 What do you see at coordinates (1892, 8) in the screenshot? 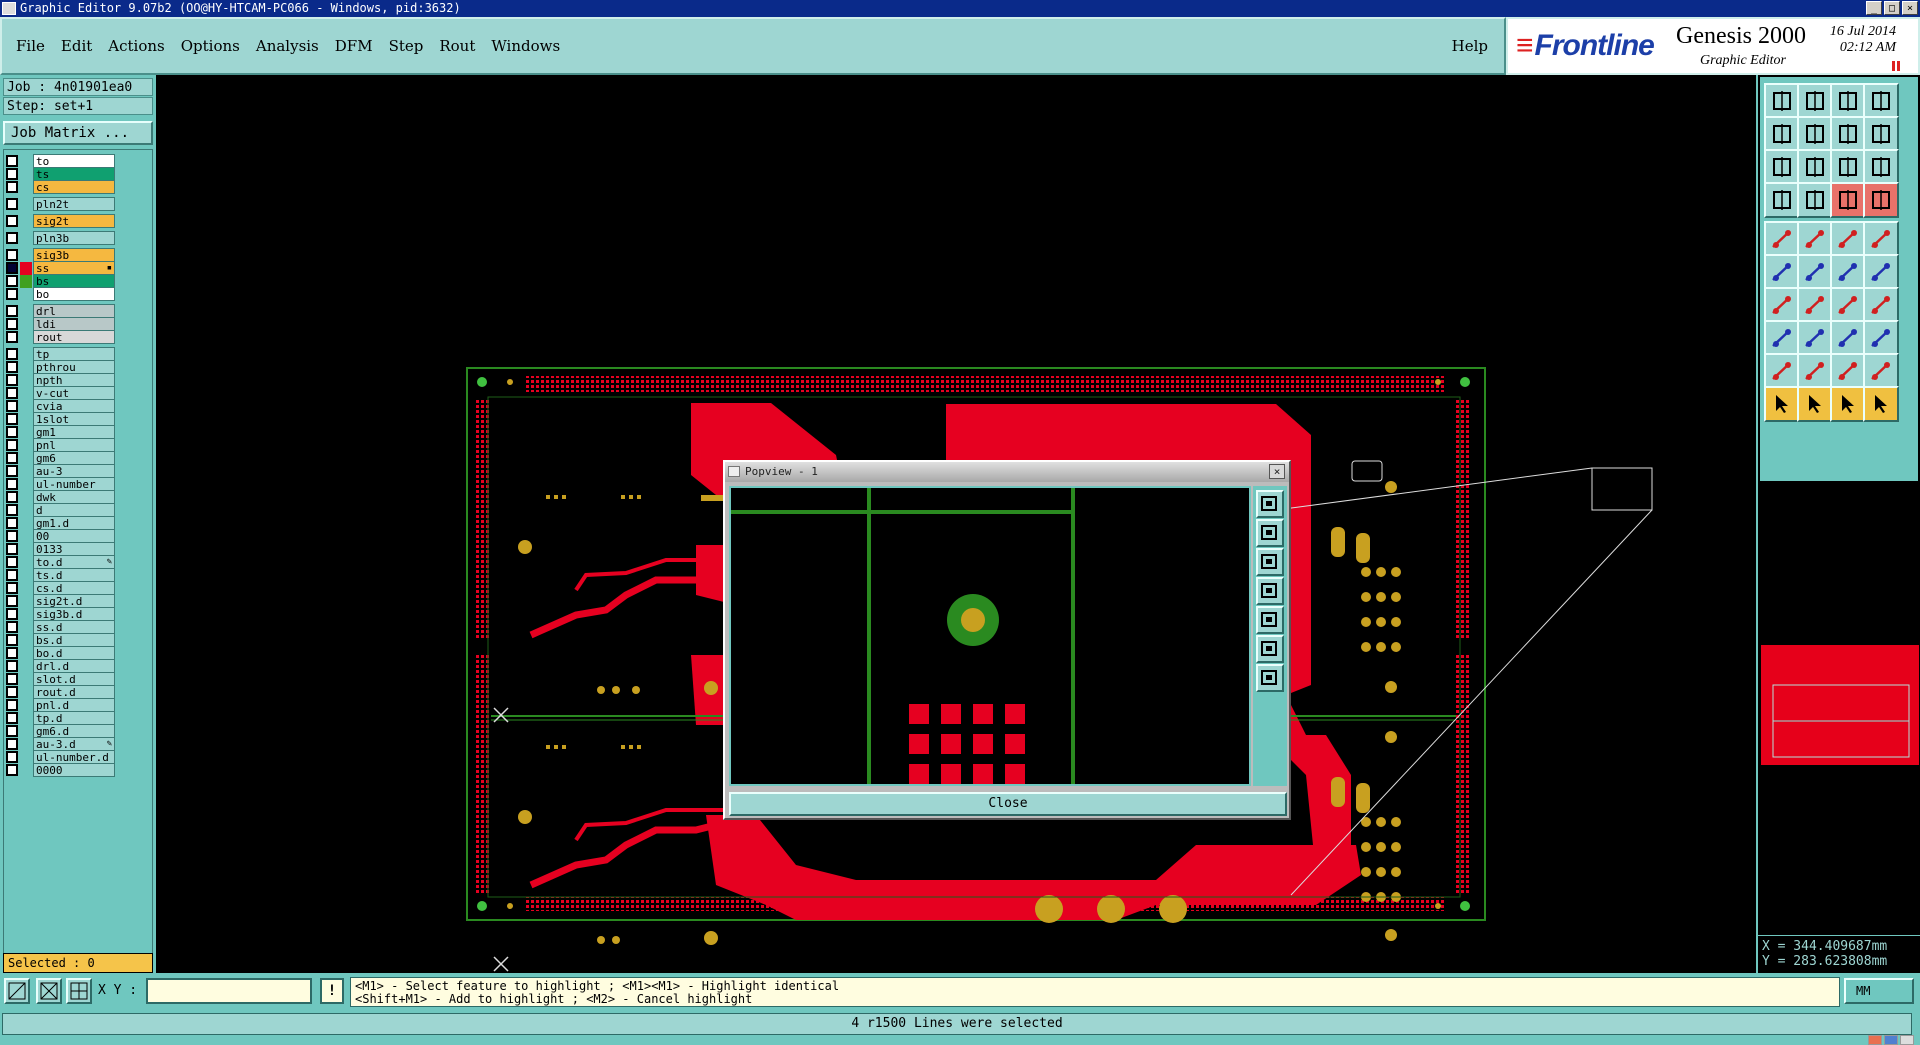
I see `maximize-button: □` at bounding box center [1892, 8].